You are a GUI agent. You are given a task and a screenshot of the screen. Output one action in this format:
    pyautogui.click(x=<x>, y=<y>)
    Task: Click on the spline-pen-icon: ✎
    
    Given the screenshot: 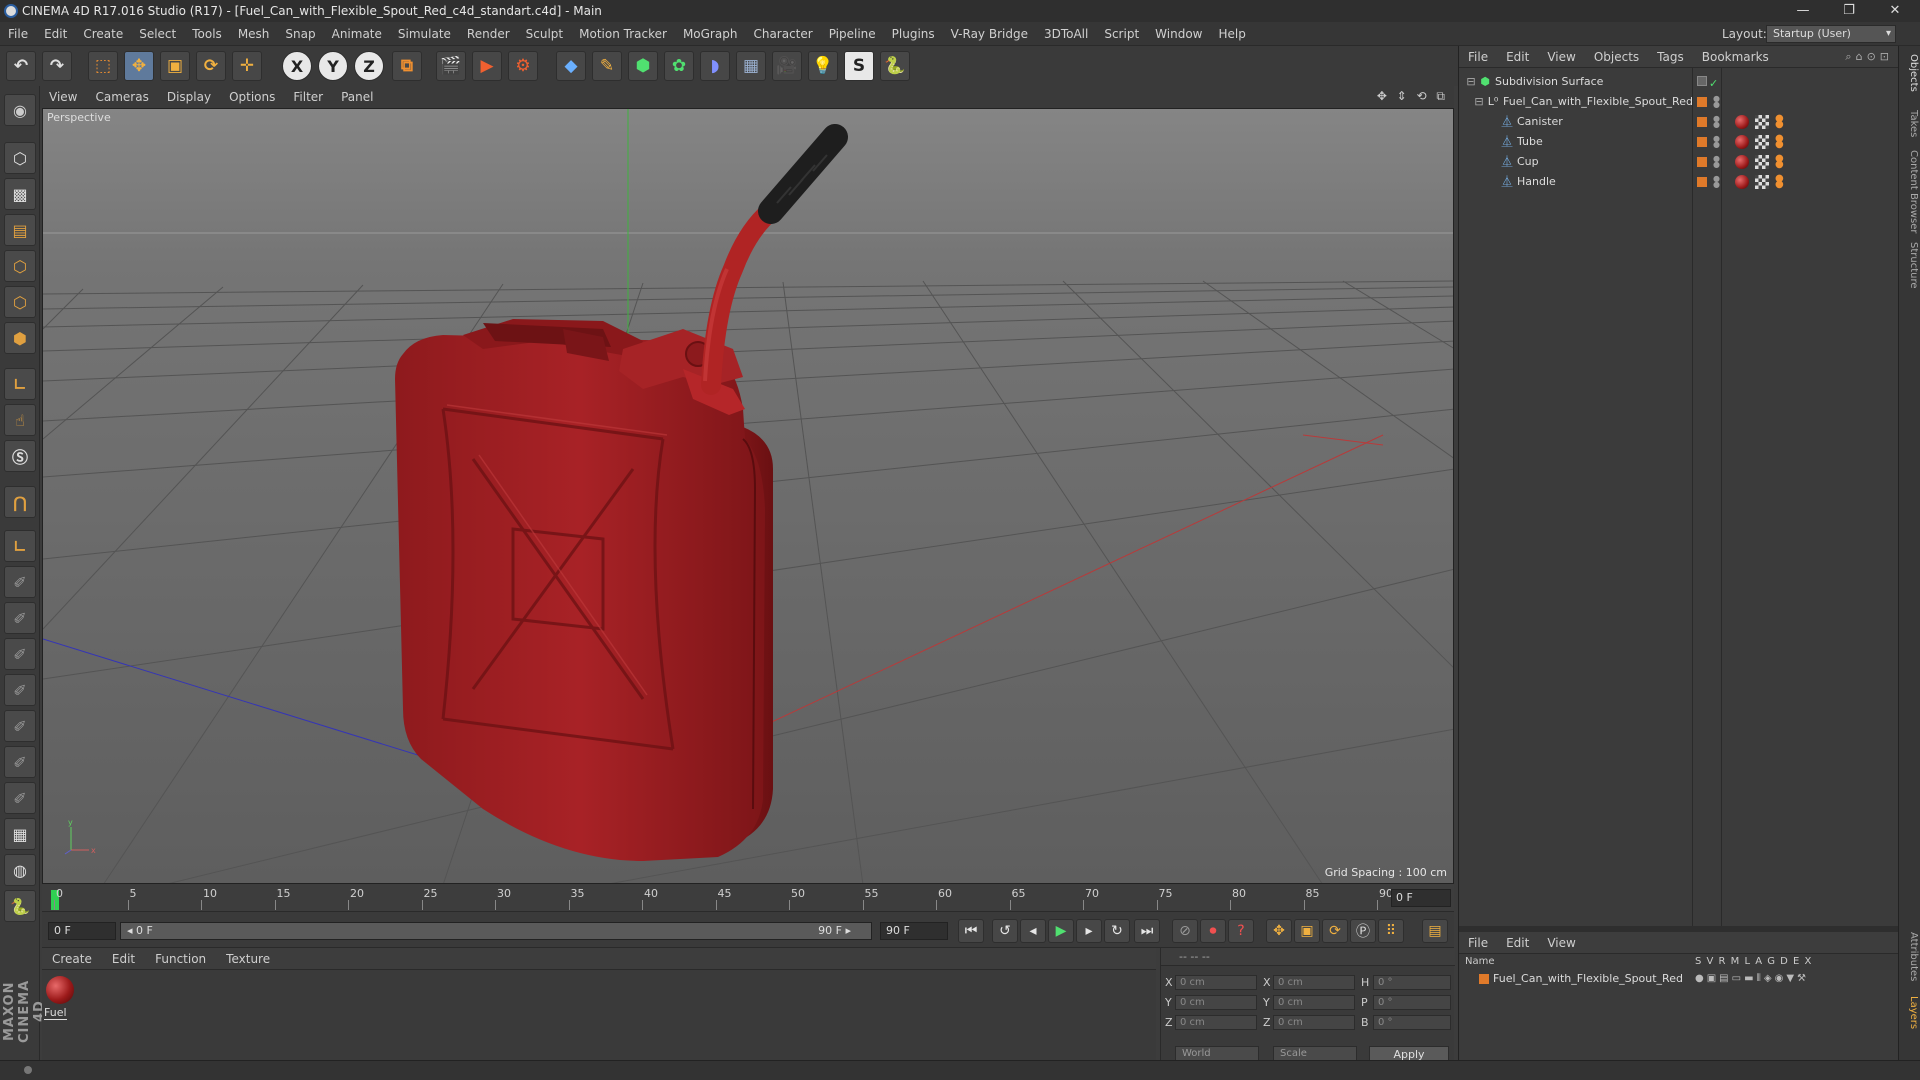 What is the action you would take?
    pyautogui.click(x=607, y=66)
    